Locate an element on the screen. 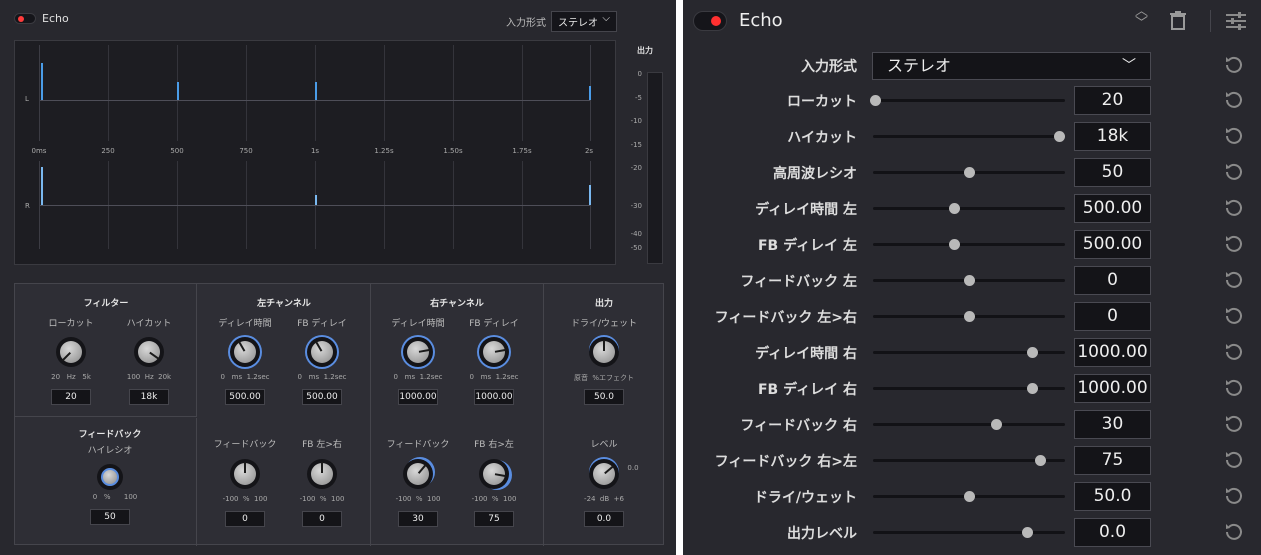 The image size is (1261, 555). highcut-range: 100 Hz 20k is located at coordinates (149, 377).